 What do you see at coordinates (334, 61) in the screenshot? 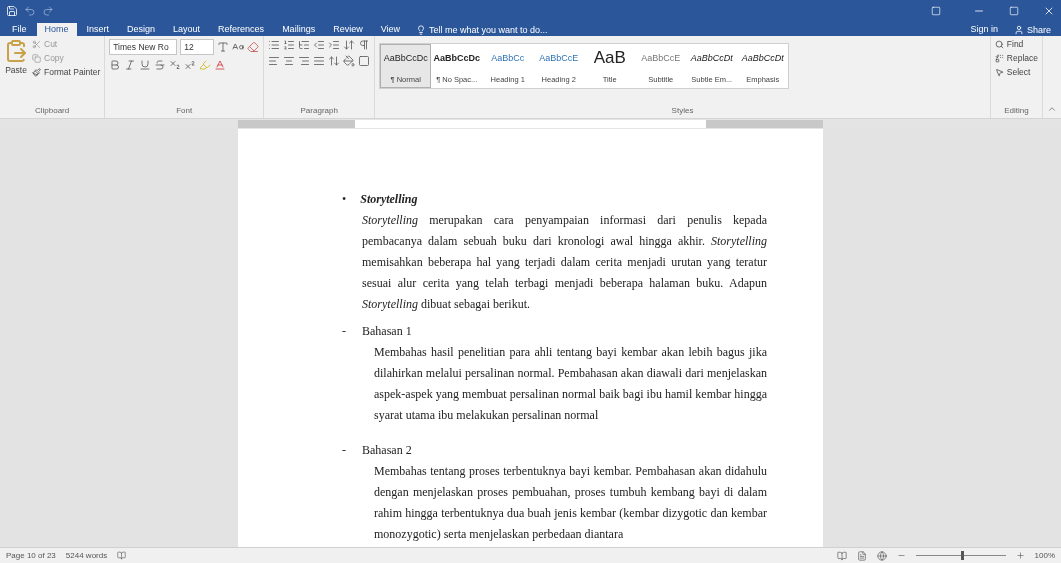
I see `line-spacing-icon` at bounding box center [334, 61].